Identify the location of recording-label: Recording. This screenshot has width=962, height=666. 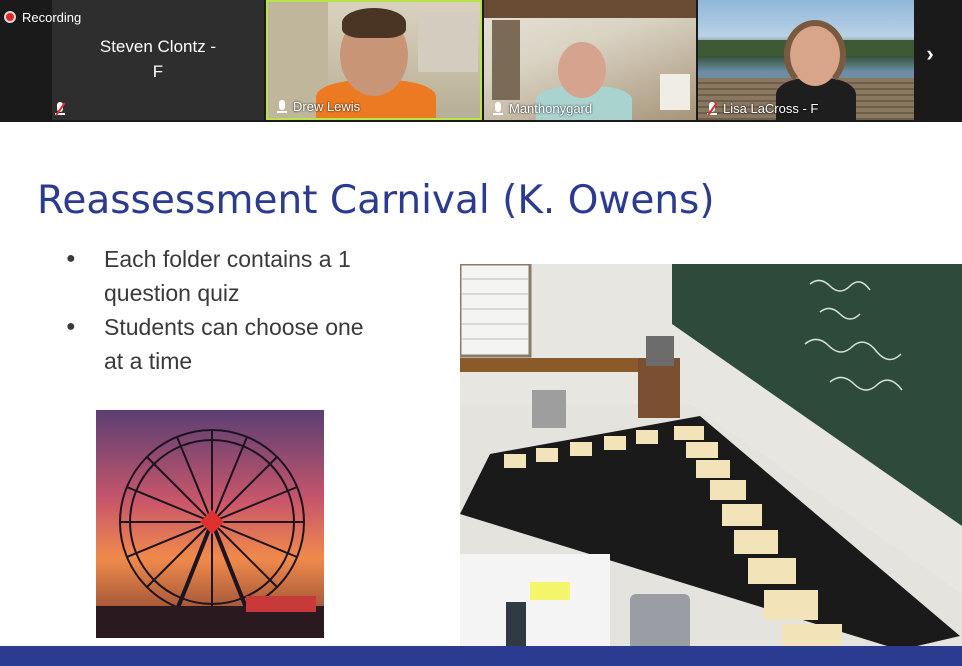
(52, 17).